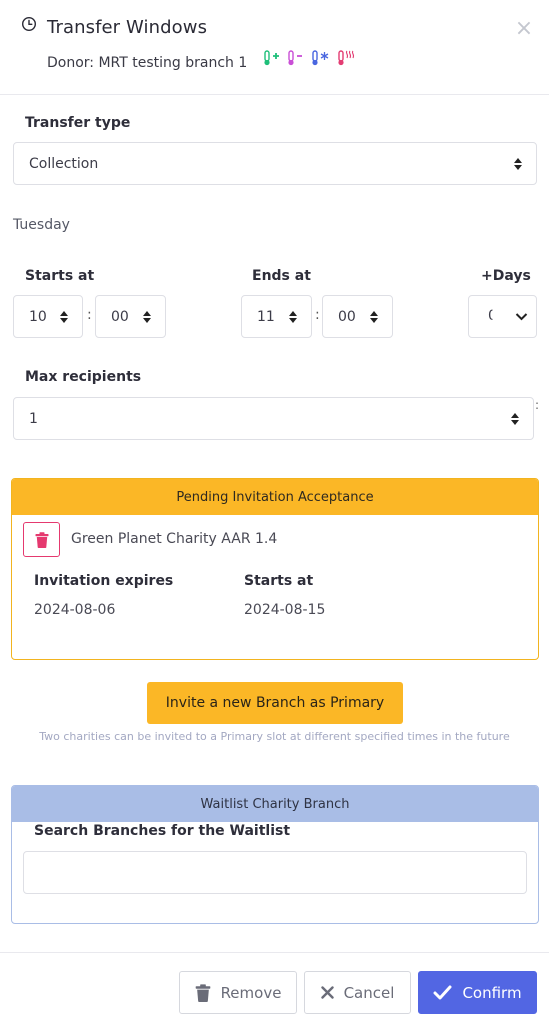 The height and width of the screenshot is (1026, 549). I want to click on check-icon, so click(442, 992).